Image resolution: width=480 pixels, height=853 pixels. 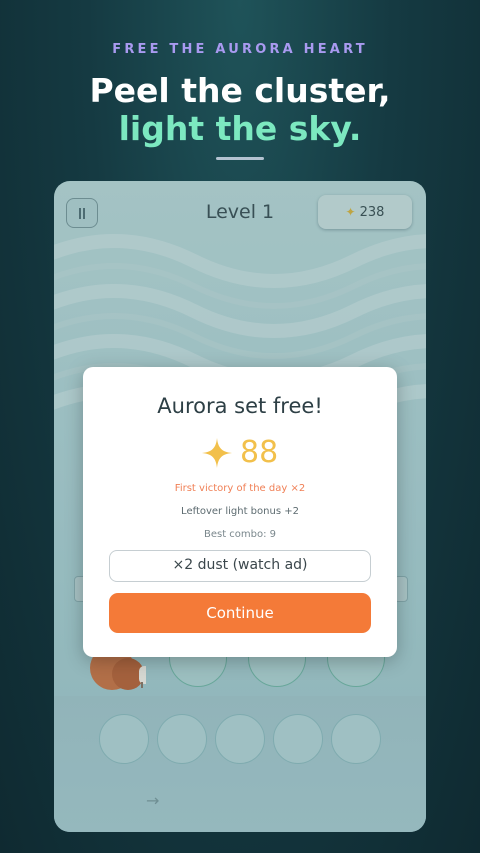 What do you see at coordinates (240, 128) in the screenshot?
I see `headline-line-2: light the sky.` at bounding box center [240, 128].